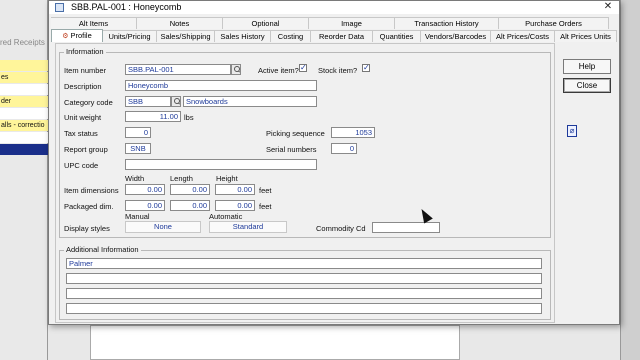  What do you see at coordinates (176, 101) in the screenshot?
I see `category-lookup-icon` at bounding box center [176, 101].